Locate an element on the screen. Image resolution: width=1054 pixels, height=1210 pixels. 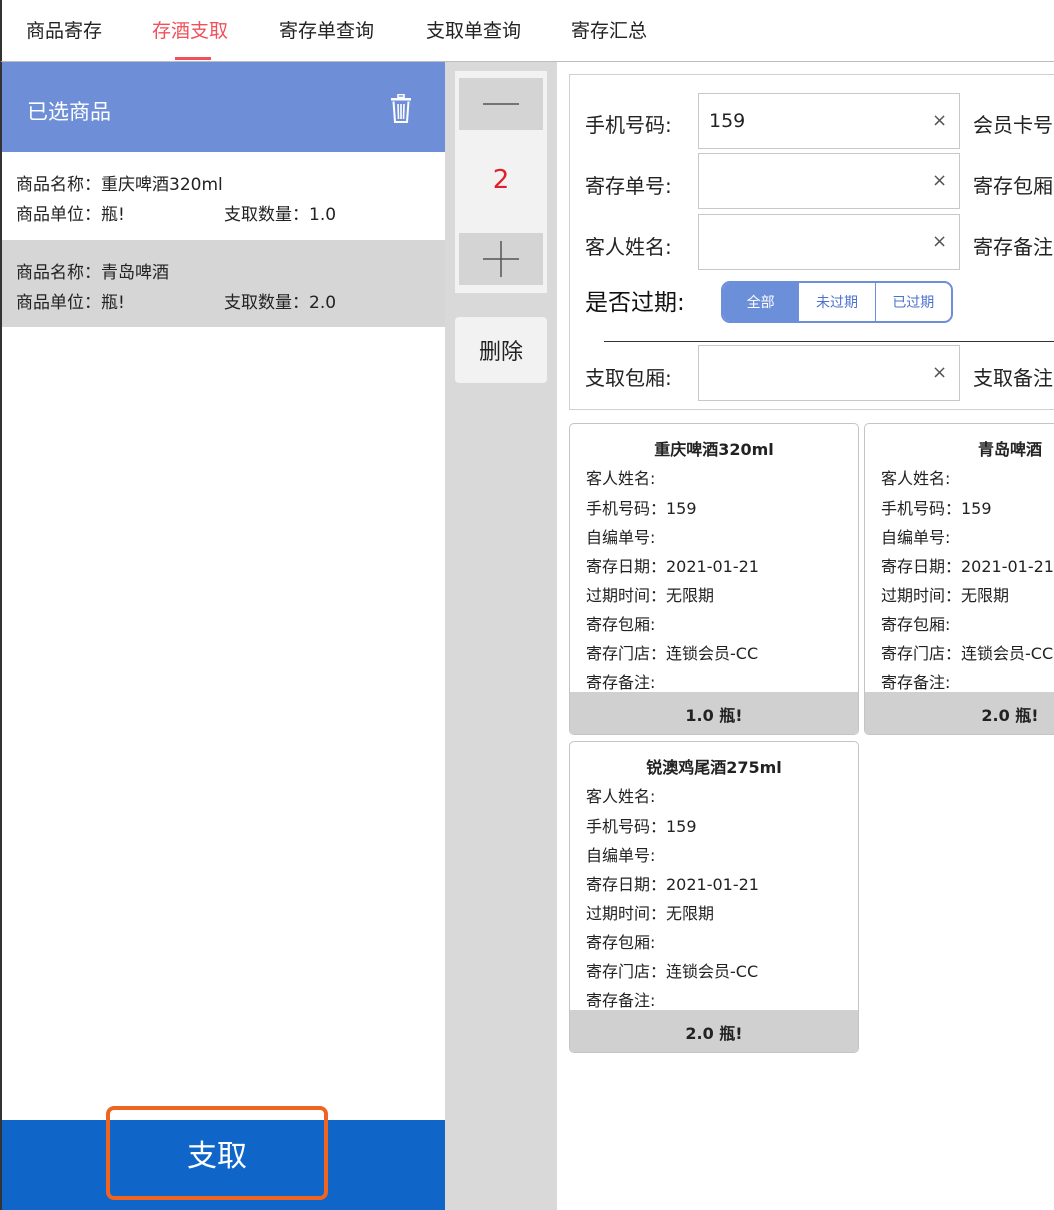
phone-value: 159 is located at coordinates (727, 121).